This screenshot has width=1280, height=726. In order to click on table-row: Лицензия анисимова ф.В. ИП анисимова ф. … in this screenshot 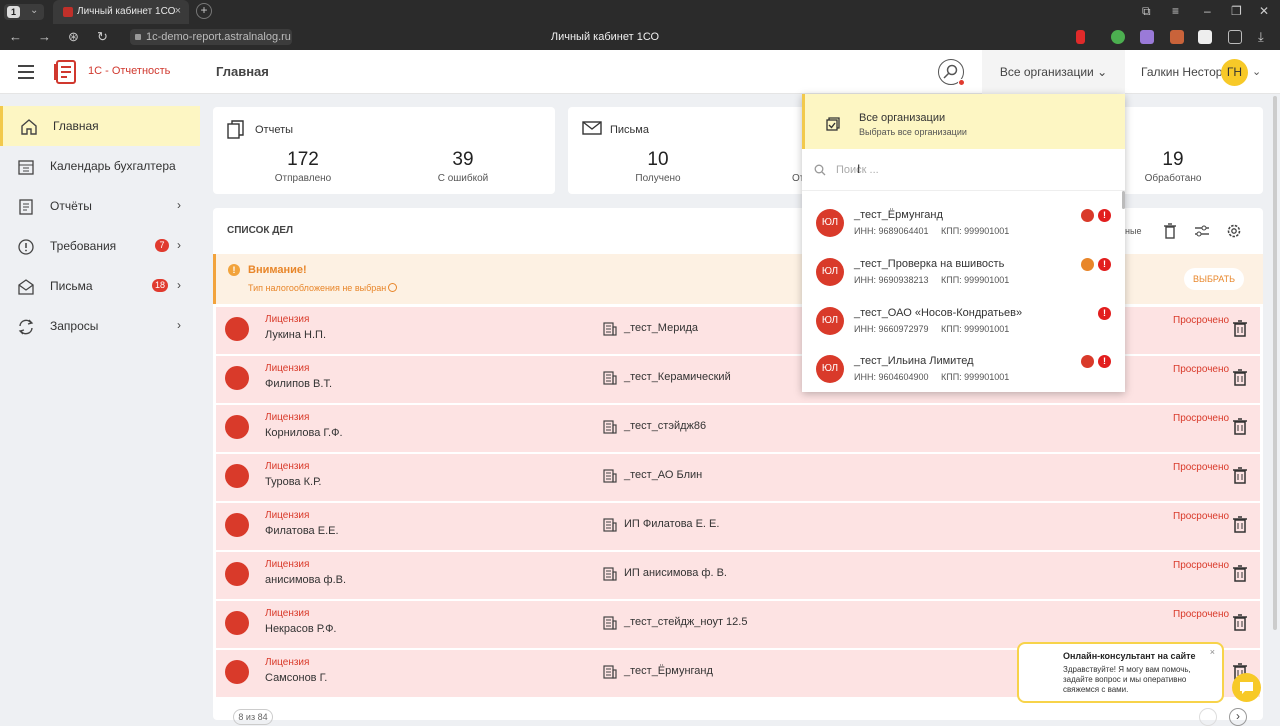, I will do `click(738, 575)`.